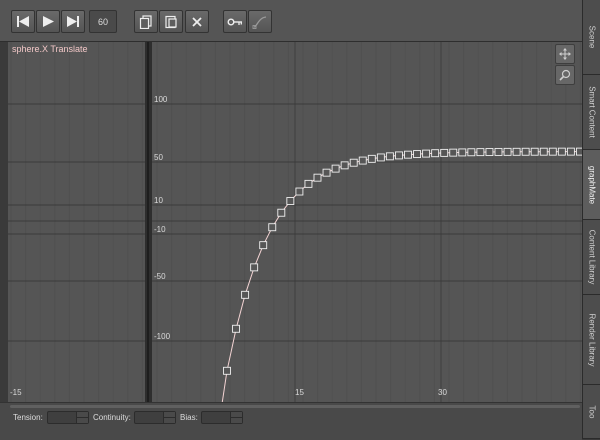  I want to click on tension-label: Tension:, so click(28, 417).